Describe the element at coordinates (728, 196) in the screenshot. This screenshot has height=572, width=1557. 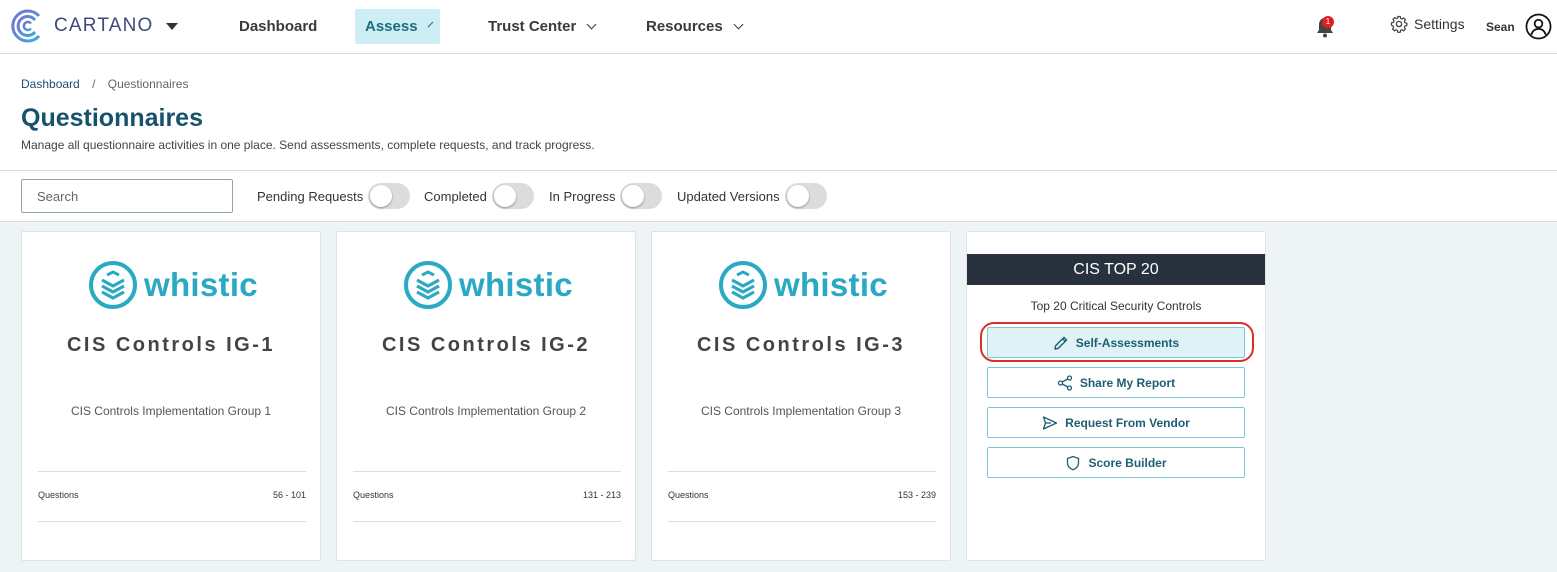
I see `toggle-label: Updated Versions` at that location.